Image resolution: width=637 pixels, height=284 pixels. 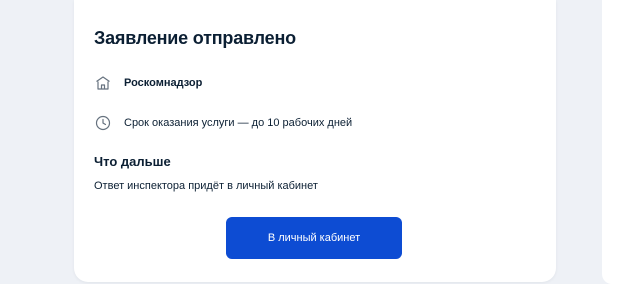 What do you see at coordinates (163, 83) in the screenshot?
I see `organization-name: Роскомнадзор` at bounding box center [163, 83].